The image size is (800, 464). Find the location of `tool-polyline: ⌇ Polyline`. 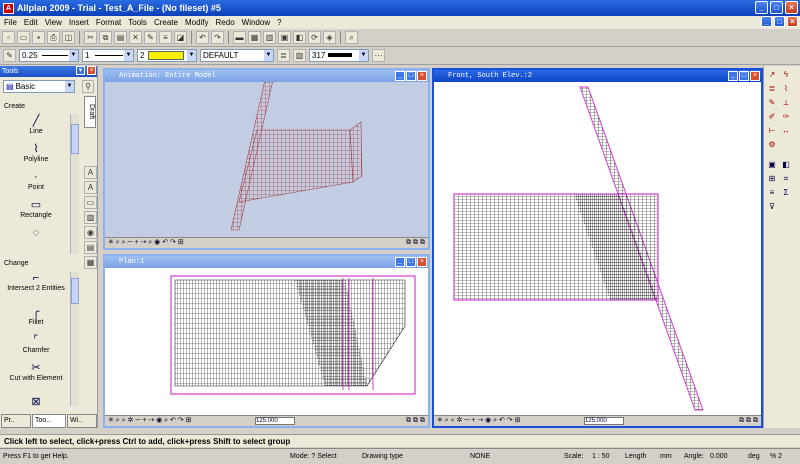

tool-polyline: ⌇ Polyline is located at coordinates (36, 154).